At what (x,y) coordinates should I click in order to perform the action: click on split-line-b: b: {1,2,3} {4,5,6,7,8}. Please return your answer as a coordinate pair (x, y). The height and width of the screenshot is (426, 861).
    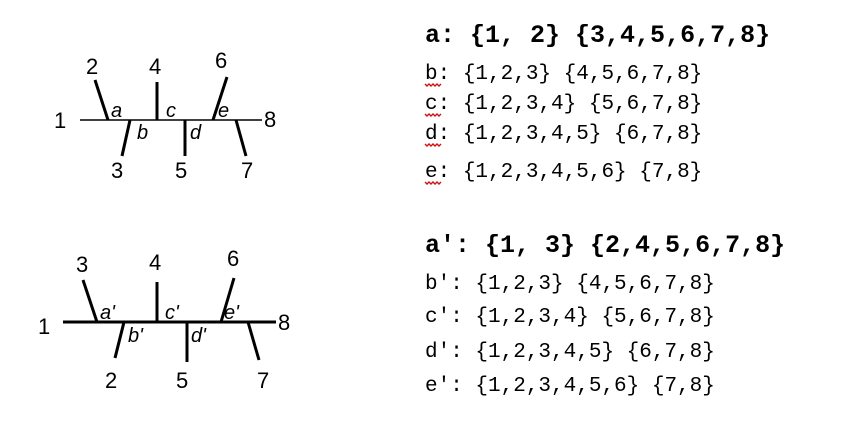
    Looking at the image, I should click on (563, 74).